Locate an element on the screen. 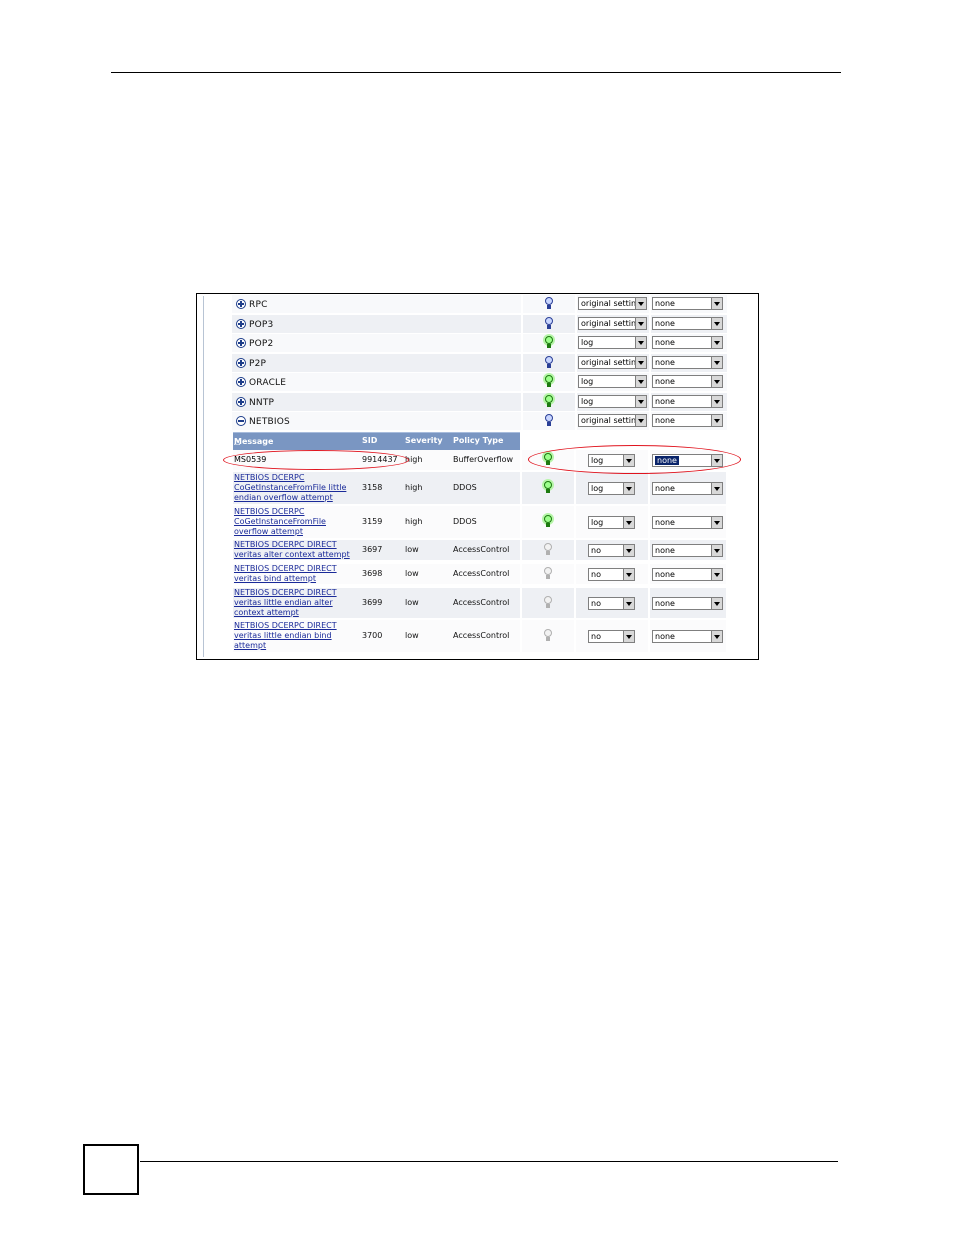 Image resolution: width=954 pixels, height=1235 pixels. category-action-select-value: log is located at coordinates (587, 342).